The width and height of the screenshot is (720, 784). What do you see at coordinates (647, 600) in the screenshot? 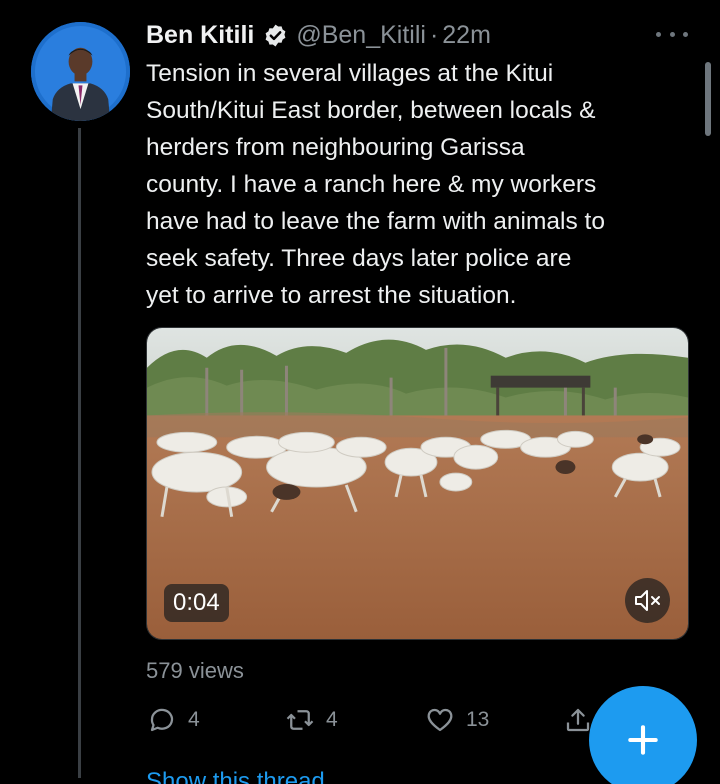
I see `volume-muted-icon` at bounding box center [647, 600].